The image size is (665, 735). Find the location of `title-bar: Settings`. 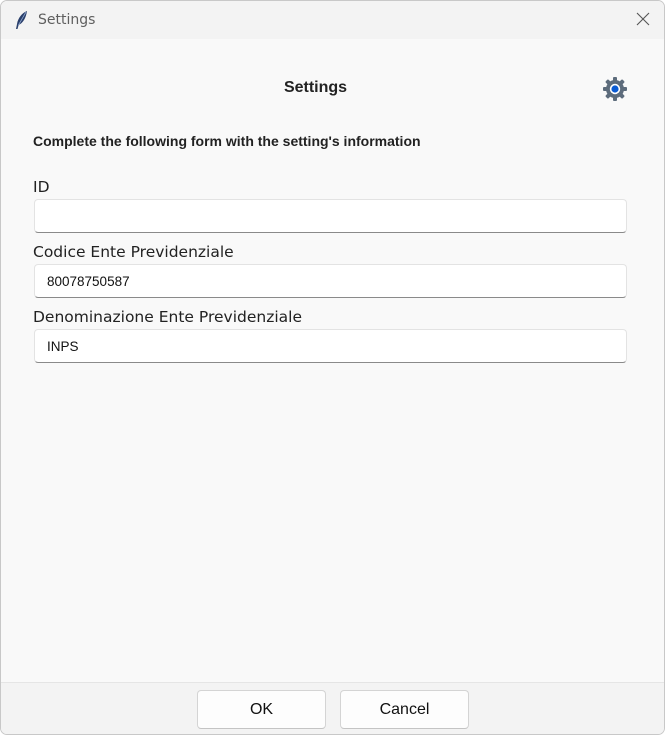

title-bar: Settings is located at coordinates (332, 20).